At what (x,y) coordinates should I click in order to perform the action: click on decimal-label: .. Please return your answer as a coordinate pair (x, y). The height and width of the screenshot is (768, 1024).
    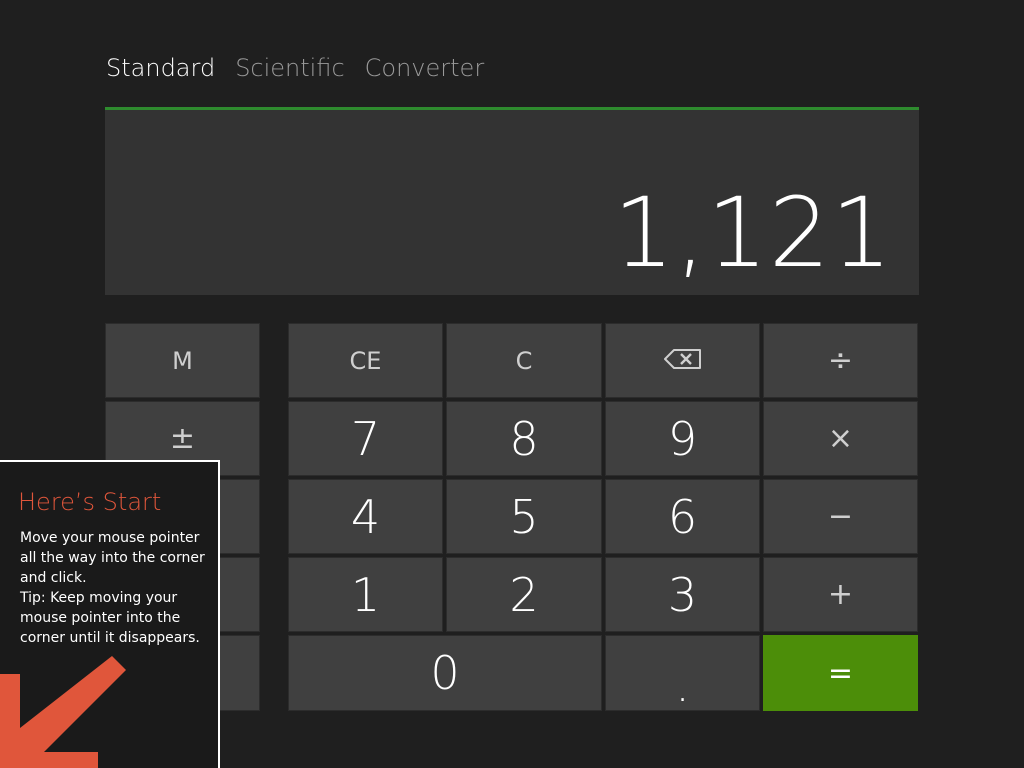
    Looking at the image, I should click on (682, 685).